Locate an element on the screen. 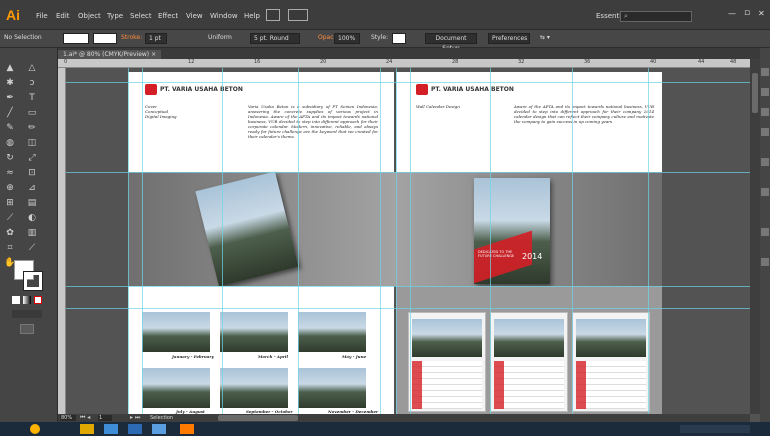  start-button-icon is located at coordinates (35, 429).